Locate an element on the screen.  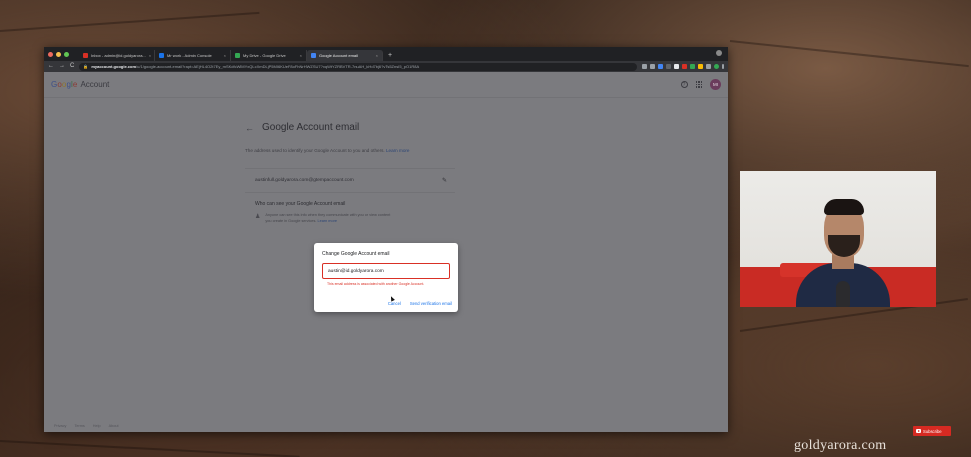
window-controls is located at coordinates (58, 54).